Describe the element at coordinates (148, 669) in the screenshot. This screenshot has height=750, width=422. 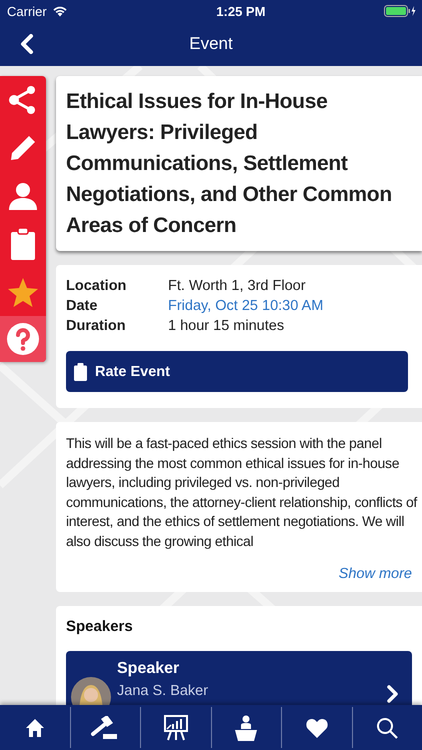
I see `speaker-role: Speaker` at that location.